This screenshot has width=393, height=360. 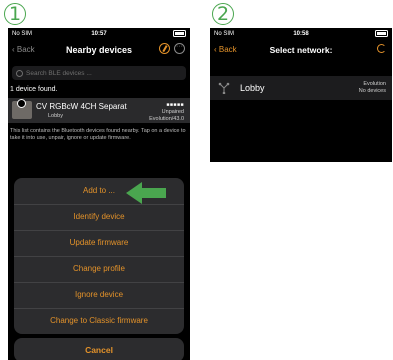 I want to click on refresh-icon, so click(x=381, y=48).